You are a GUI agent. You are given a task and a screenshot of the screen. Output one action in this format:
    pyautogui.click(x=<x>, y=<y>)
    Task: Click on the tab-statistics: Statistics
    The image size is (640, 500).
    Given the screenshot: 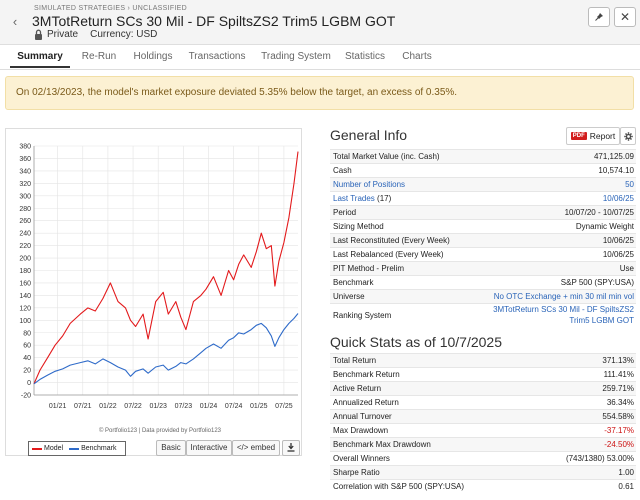 What is the action you would take?
    pyautogui.click(x=365, y=56)
    